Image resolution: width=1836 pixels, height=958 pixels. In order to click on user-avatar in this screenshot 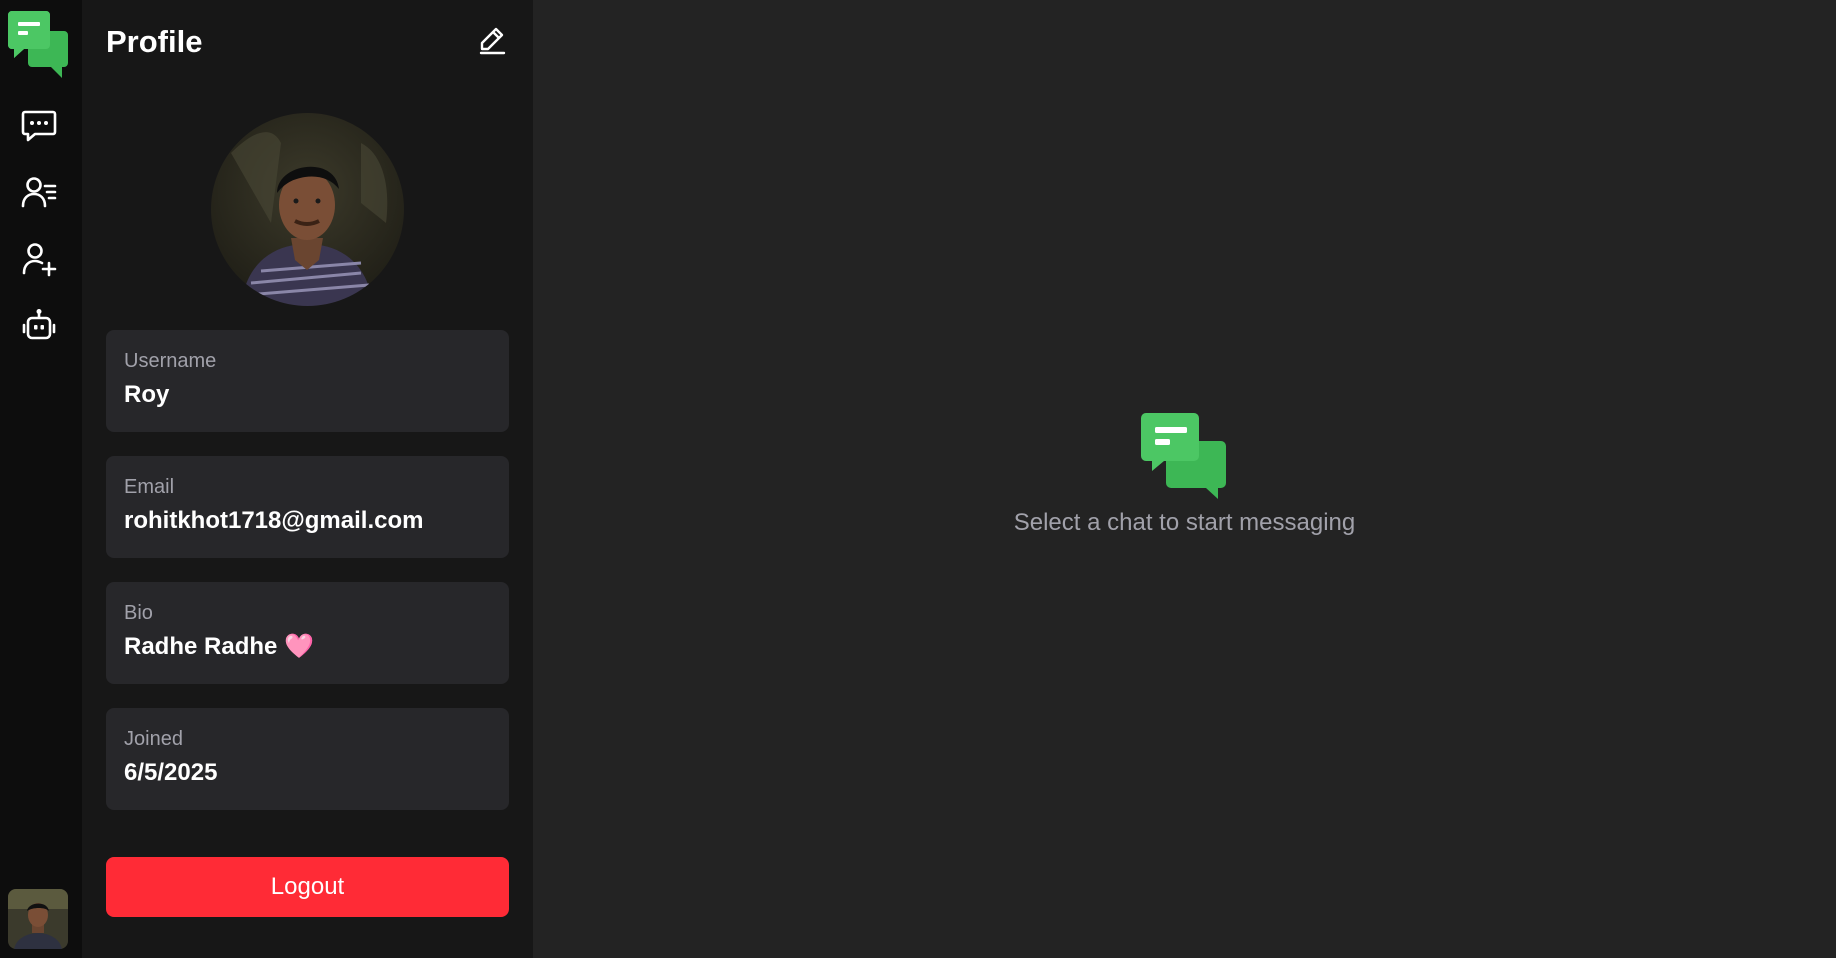, I will do `click(38, 919)`.